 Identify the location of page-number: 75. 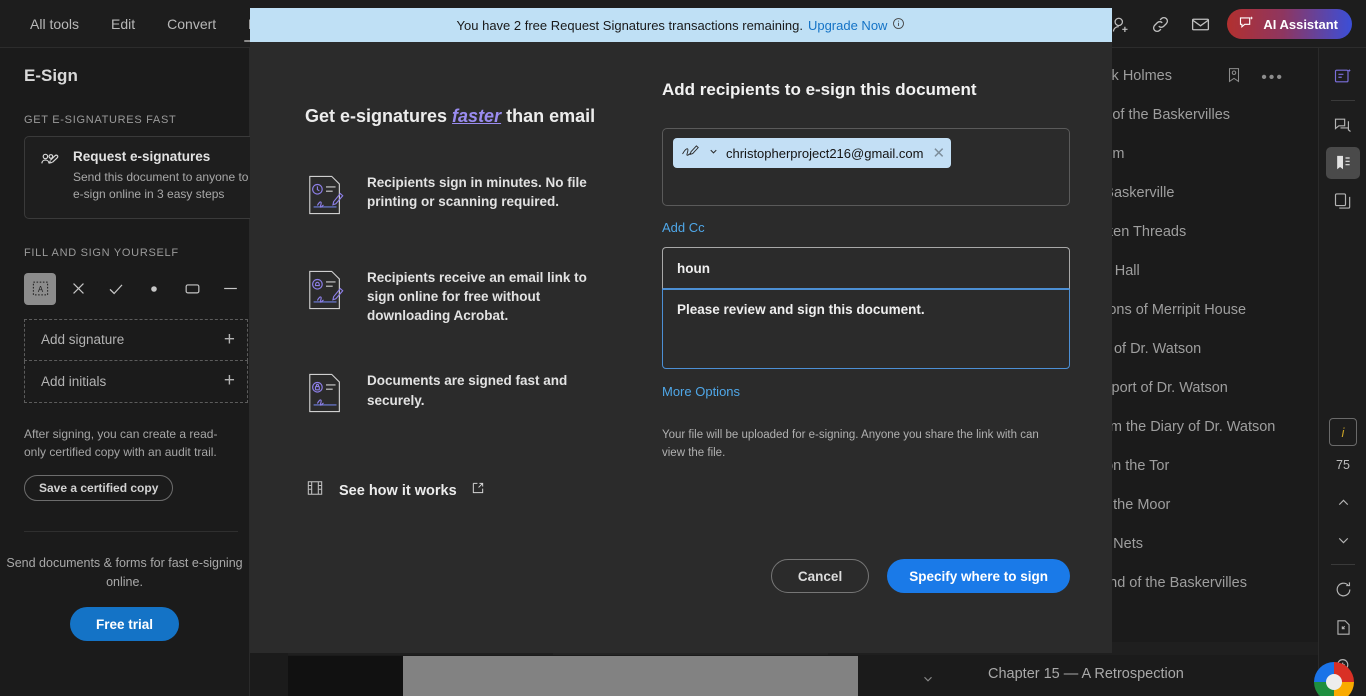
(1343, 465).